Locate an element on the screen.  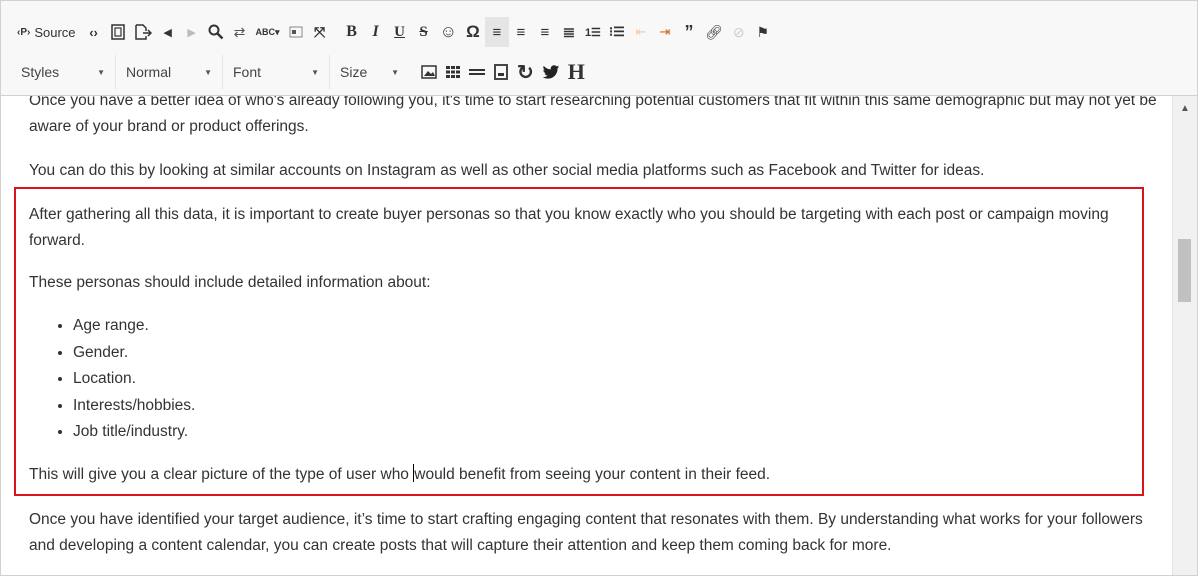
source-button-label: Source is located at coordinates (55, 32).